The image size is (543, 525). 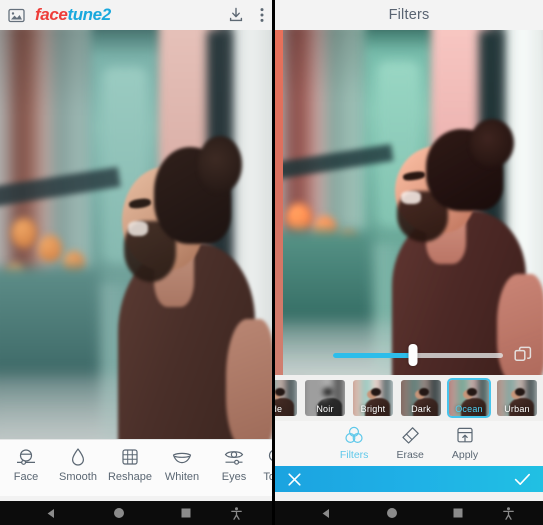 I want to click on touch-up-icon, so click(x=268, y=457).